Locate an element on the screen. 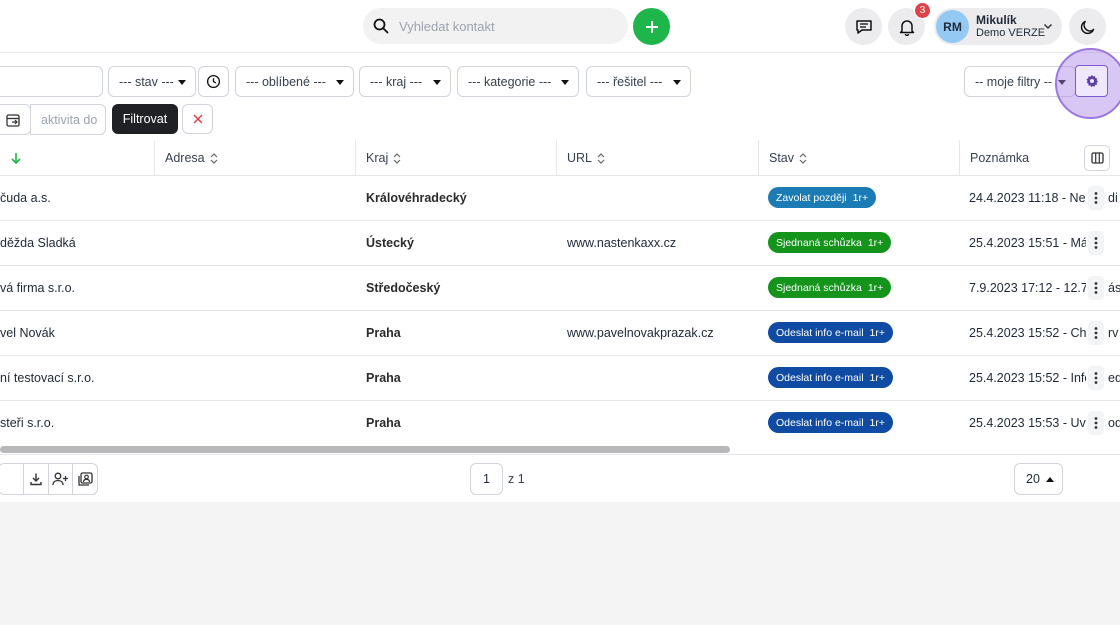  chat-icon is located at coordinates (863, 26).